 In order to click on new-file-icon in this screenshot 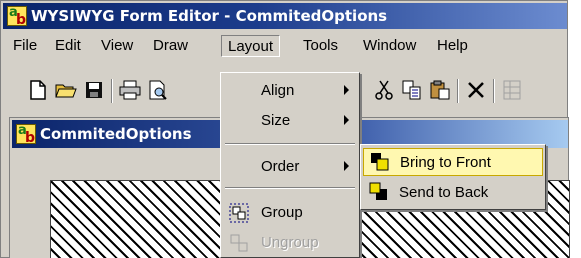, I will do `click(38, 90)`.